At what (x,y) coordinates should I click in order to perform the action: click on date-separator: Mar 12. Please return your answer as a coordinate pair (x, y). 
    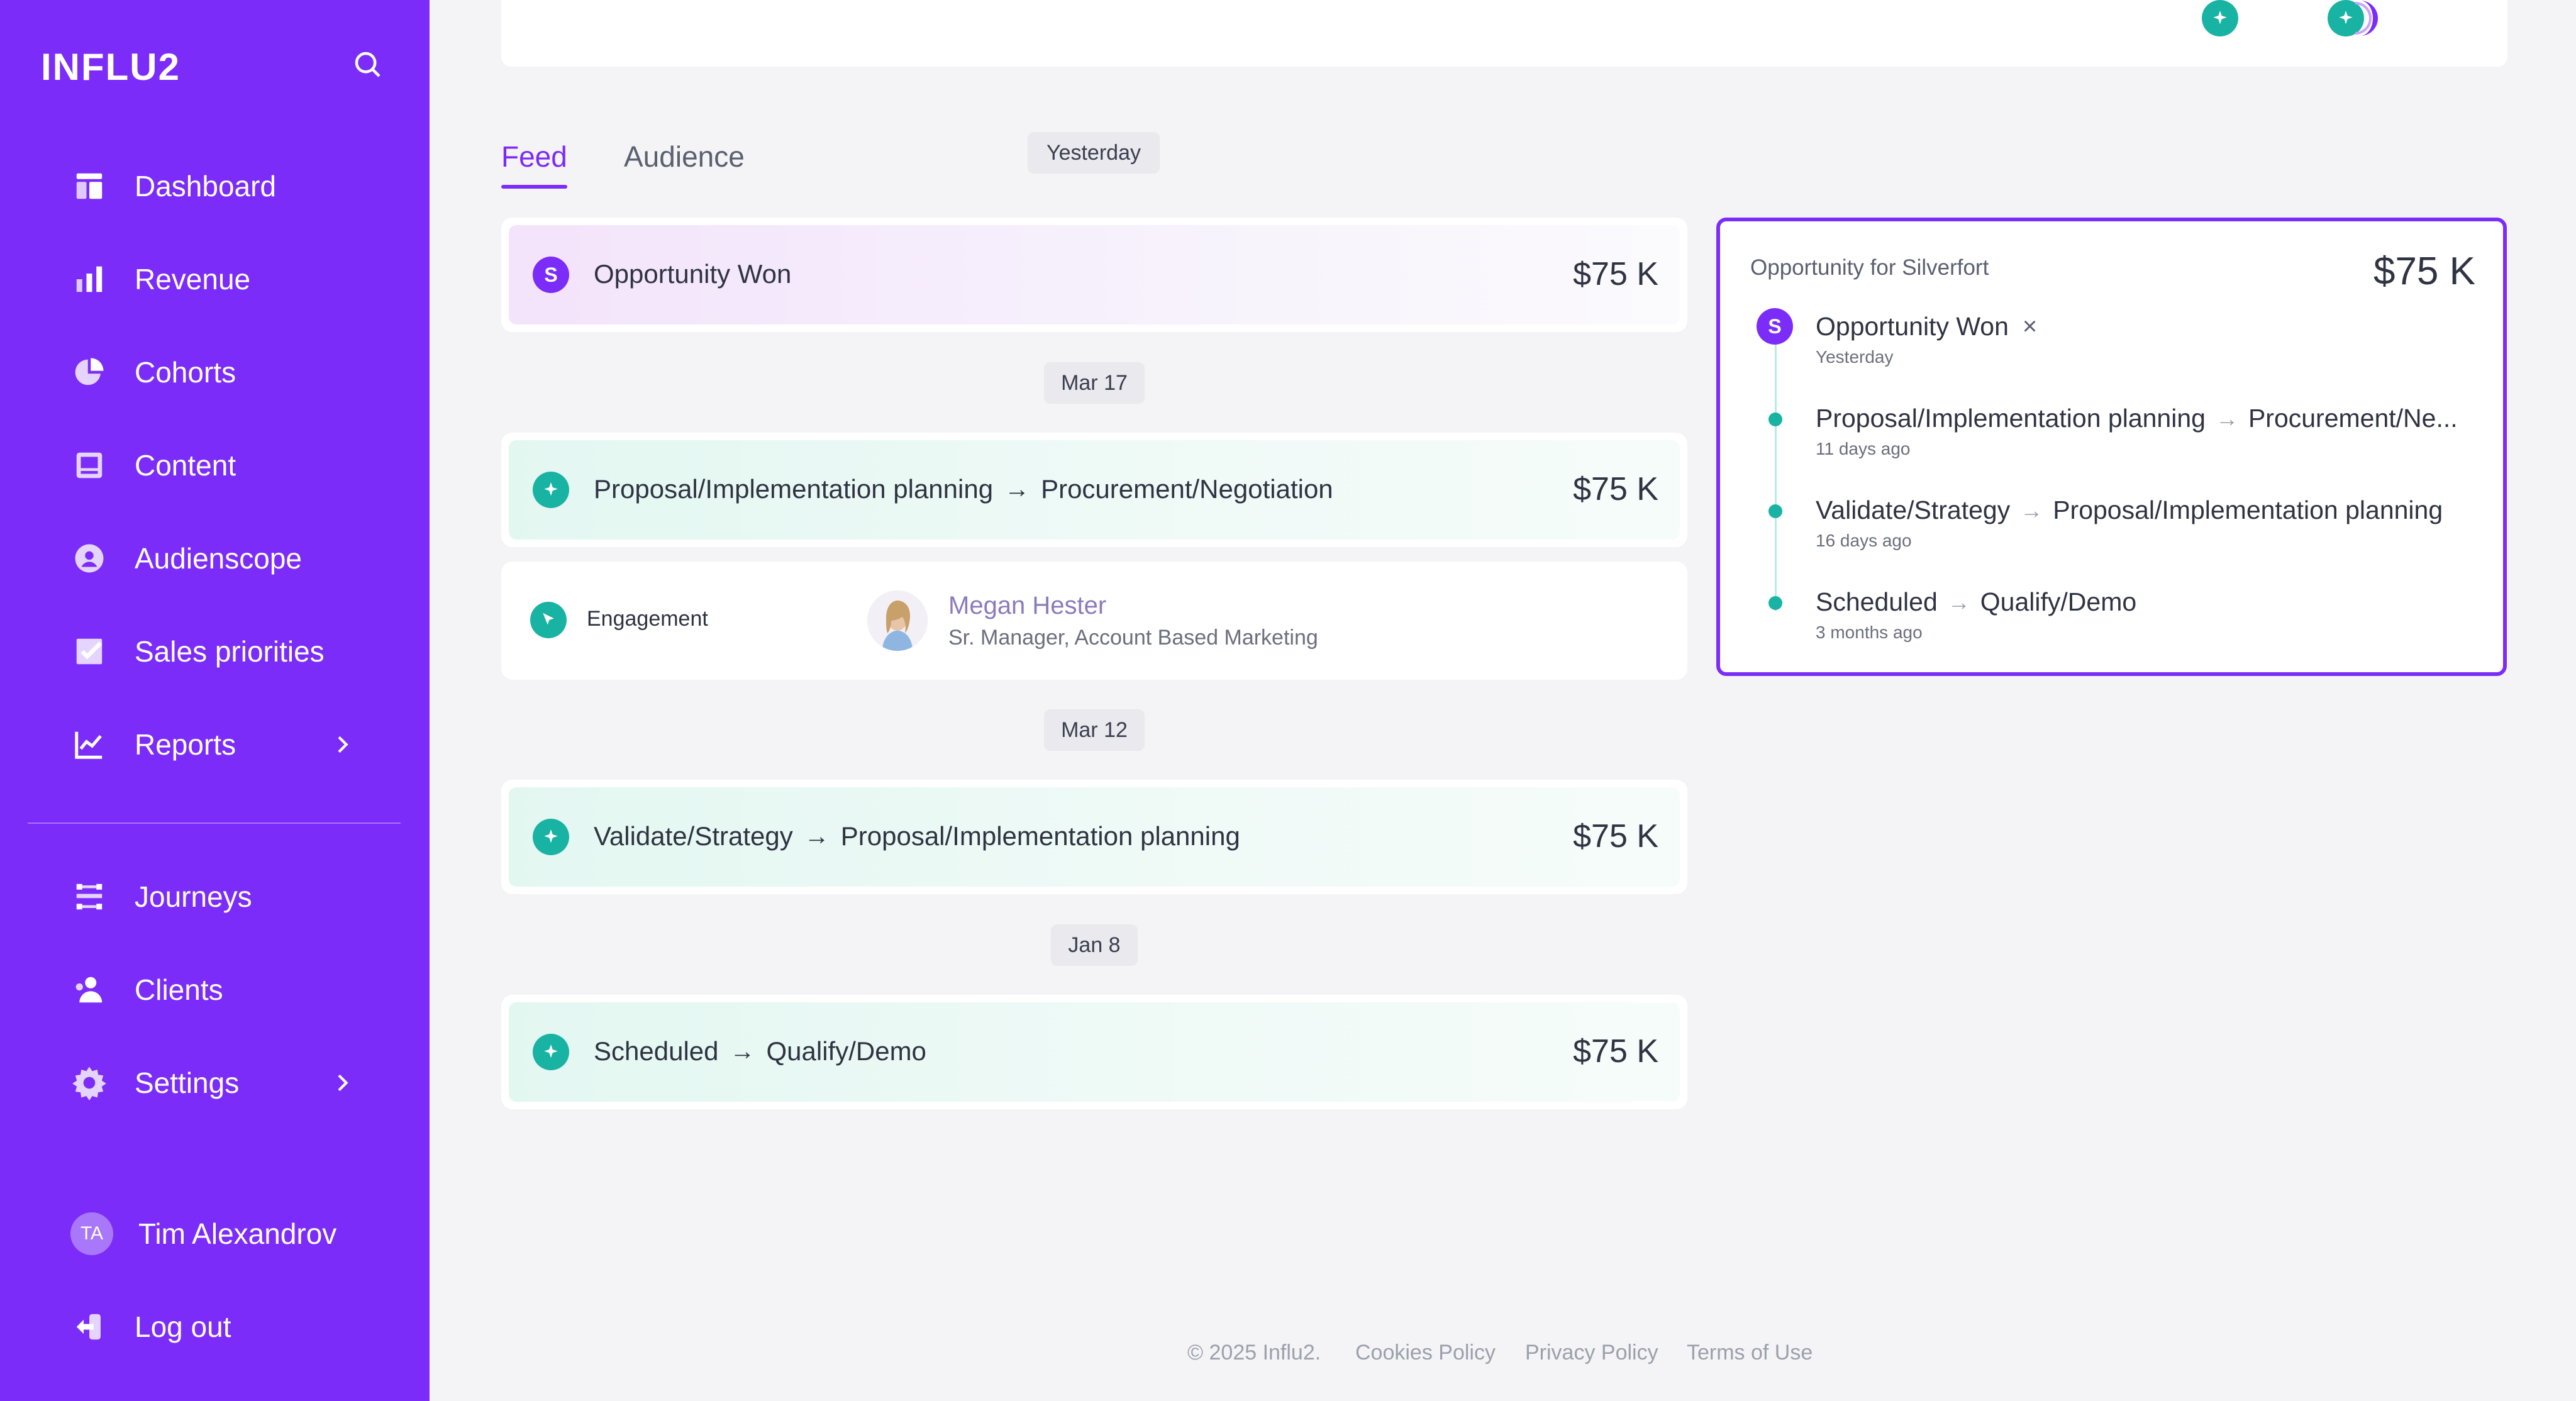
    Looking at the image, I should click on (1094, 730).